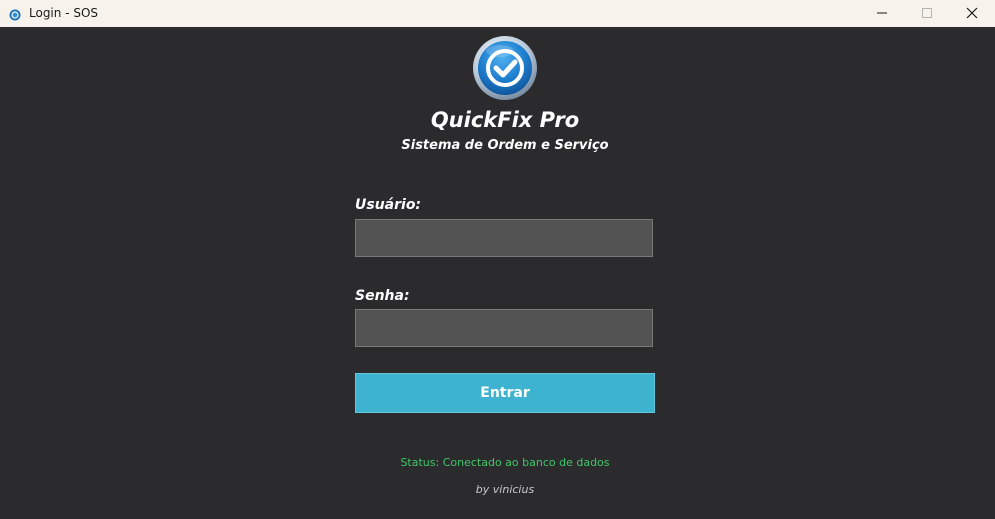  Describe the element at coordinates (497, 13) in the screenshot. I see `title-bar: Login - SOS` at that location.